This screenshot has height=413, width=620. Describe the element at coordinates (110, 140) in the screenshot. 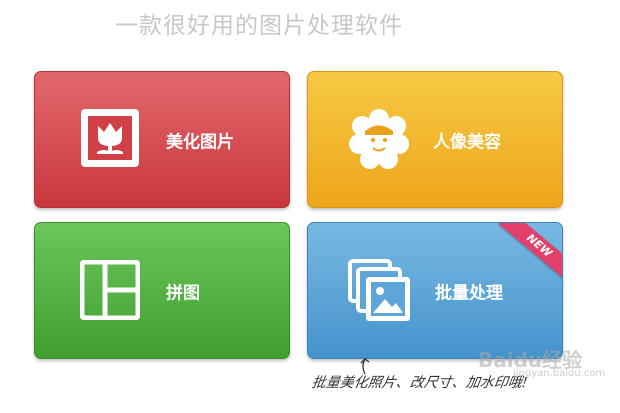

I see `photo-flower-icon` at that location.